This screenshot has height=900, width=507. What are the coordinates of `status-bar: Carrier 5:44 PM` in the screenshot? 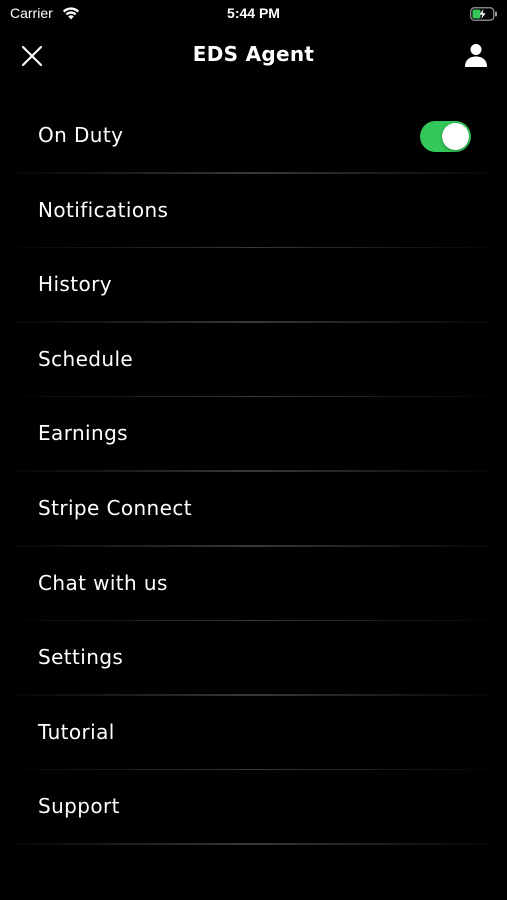 It's located at (253, 14).